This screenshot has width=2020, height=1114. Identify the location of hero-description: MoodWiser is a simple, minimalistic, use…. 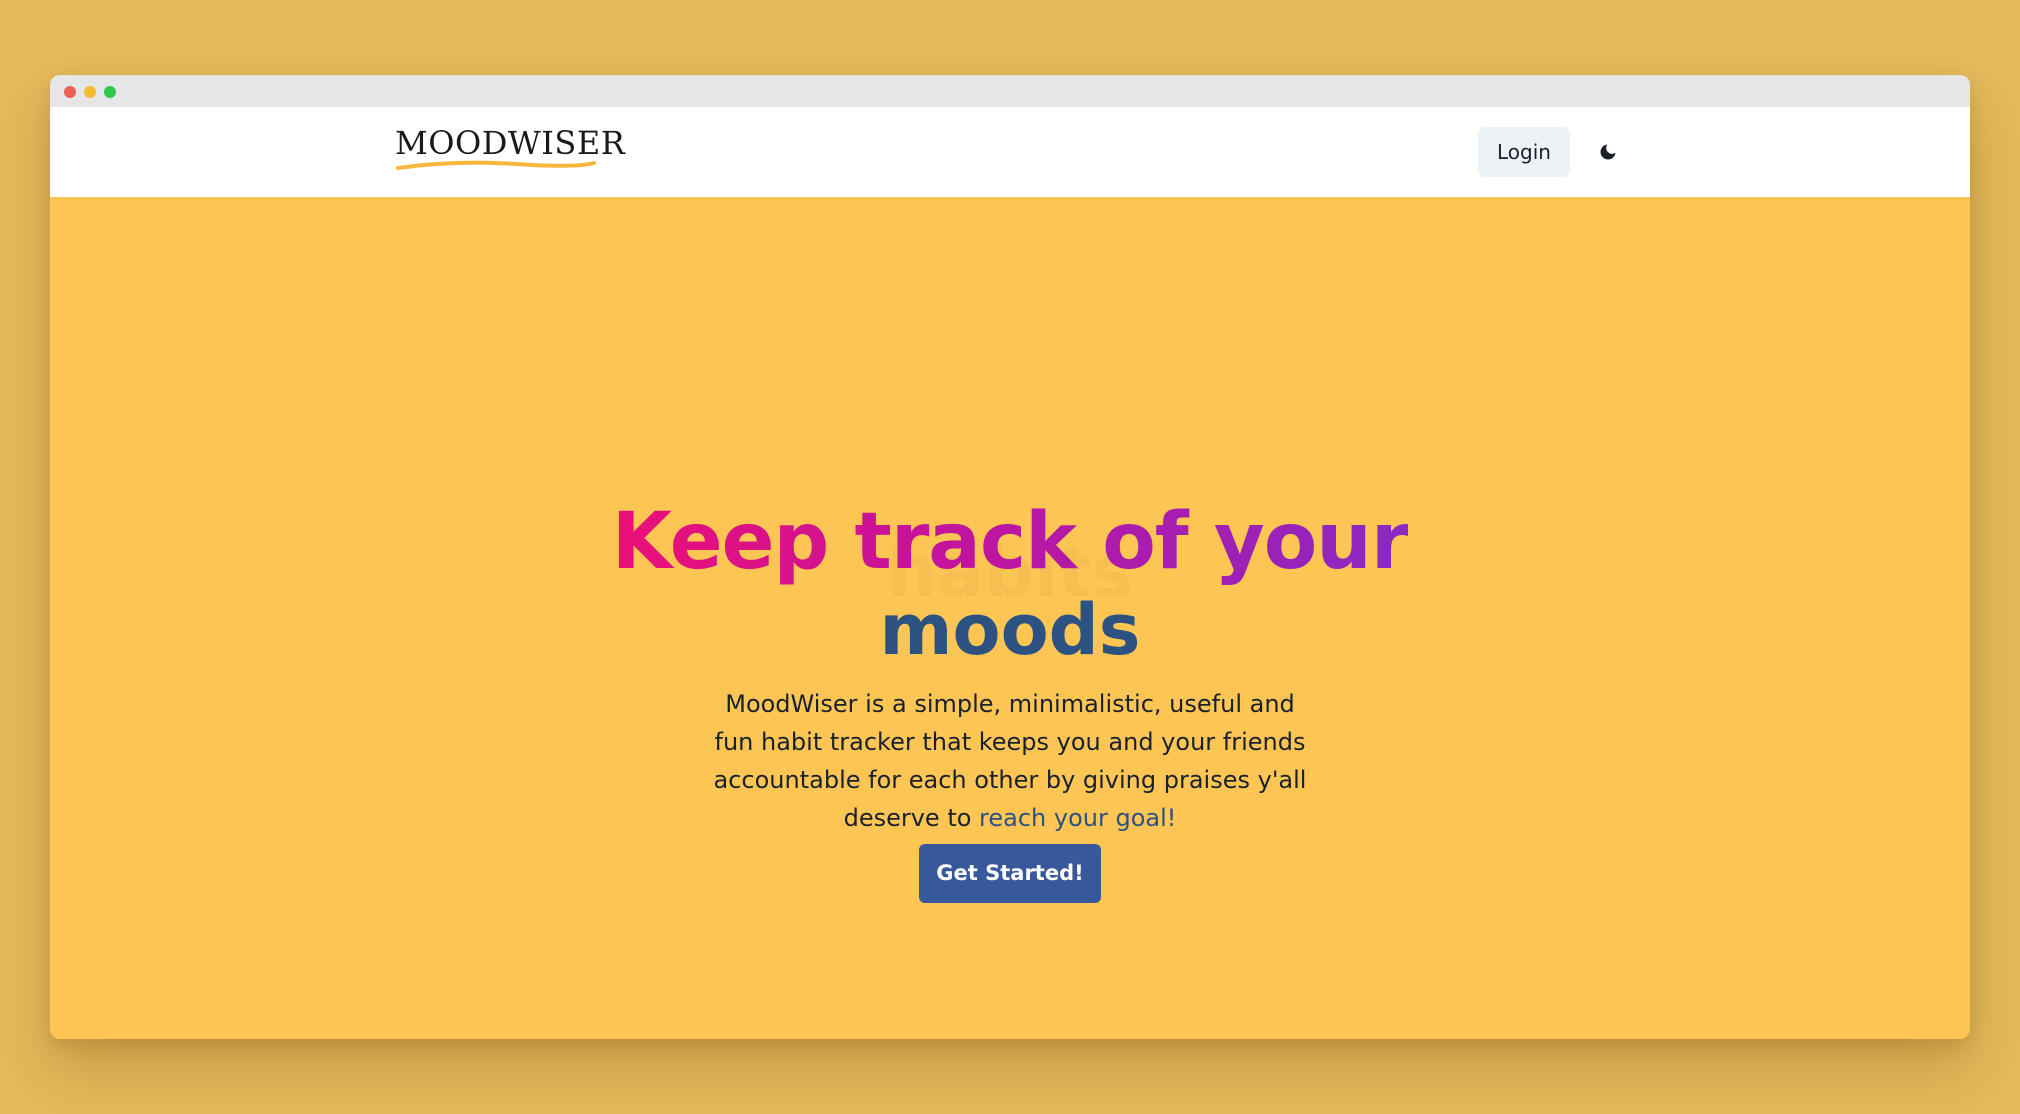
(1010, 761).